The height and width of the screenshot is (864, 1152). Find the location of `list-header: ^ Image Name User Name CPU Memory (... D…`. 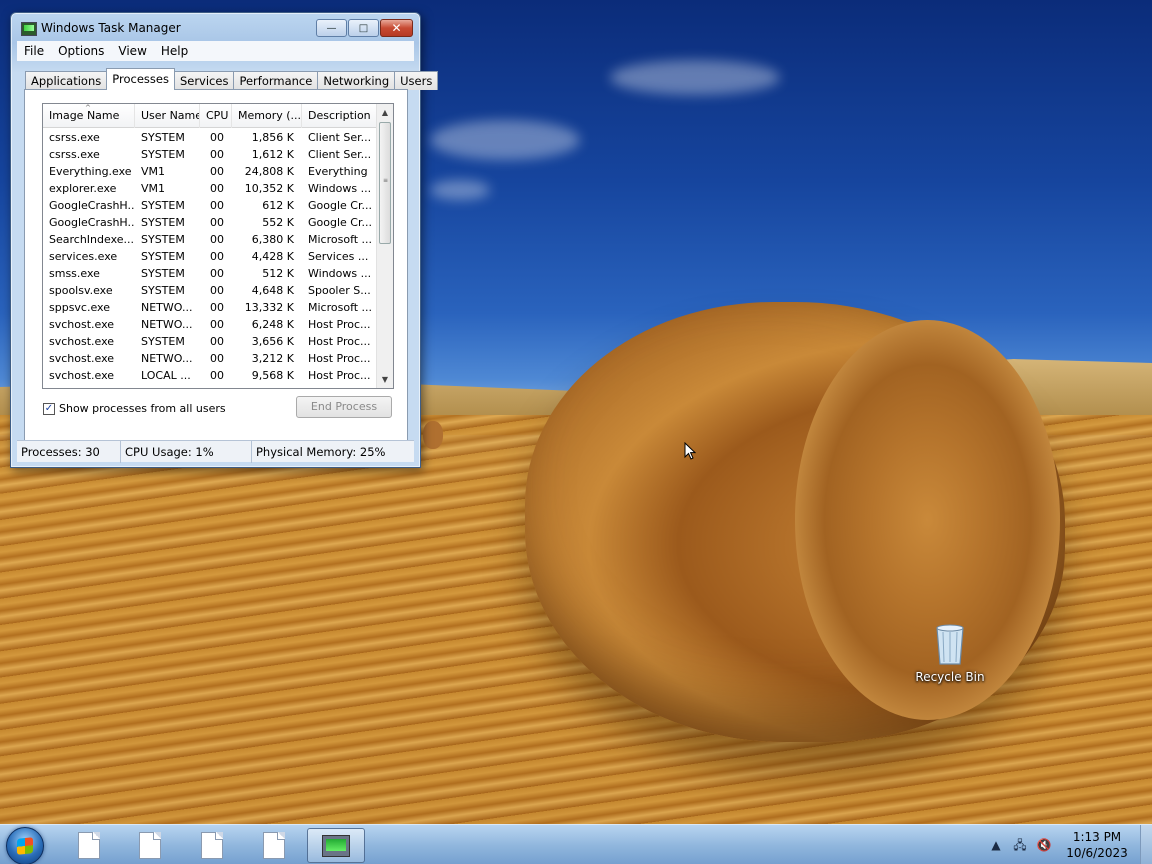

list-header: ^ Image Name User Name CPU Memory (... D… is located at coordinates (210, 116).